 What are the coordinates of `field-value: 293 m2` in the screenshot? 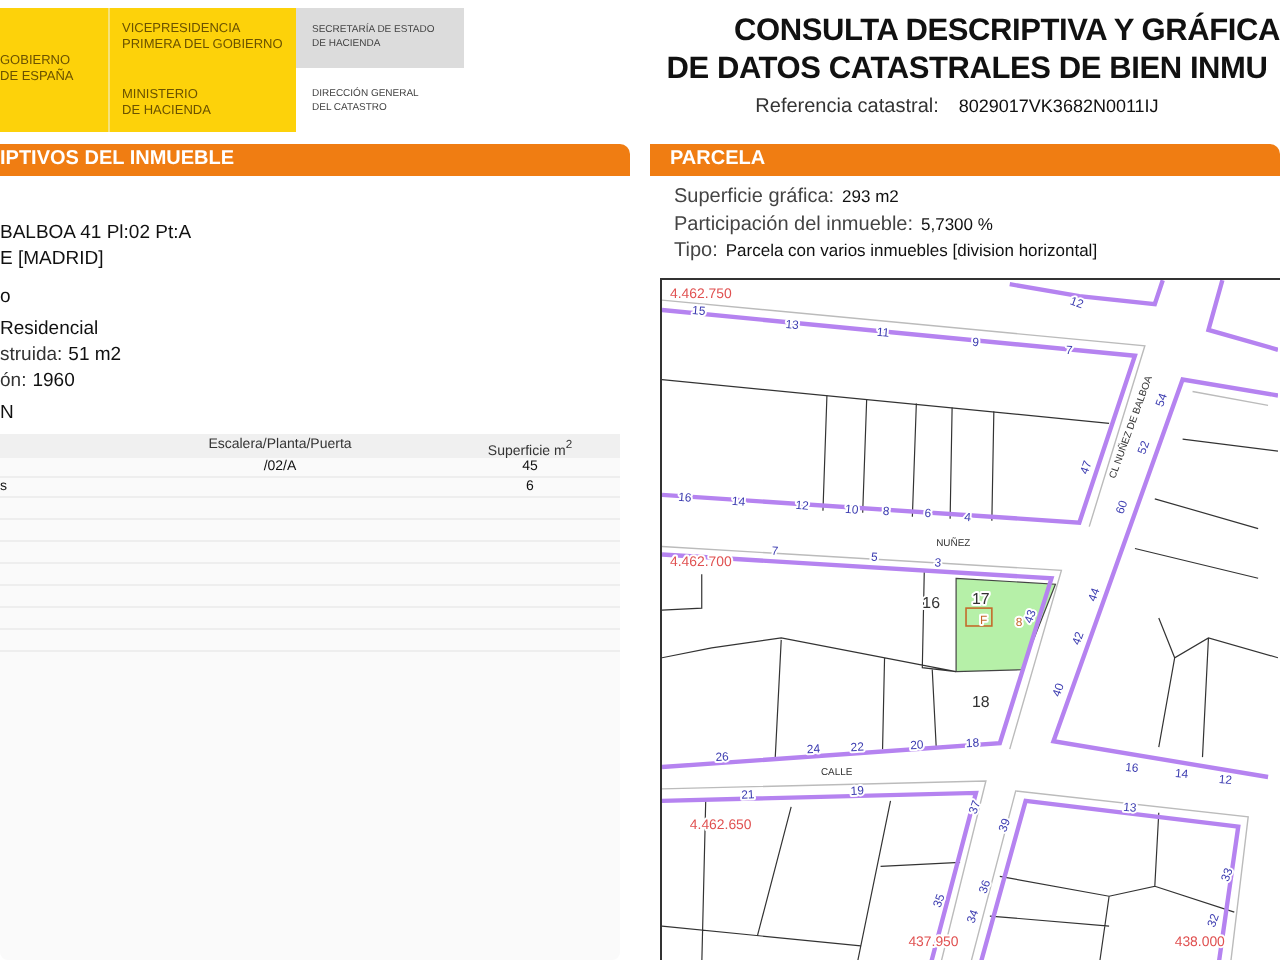 It's located at (870, 196).